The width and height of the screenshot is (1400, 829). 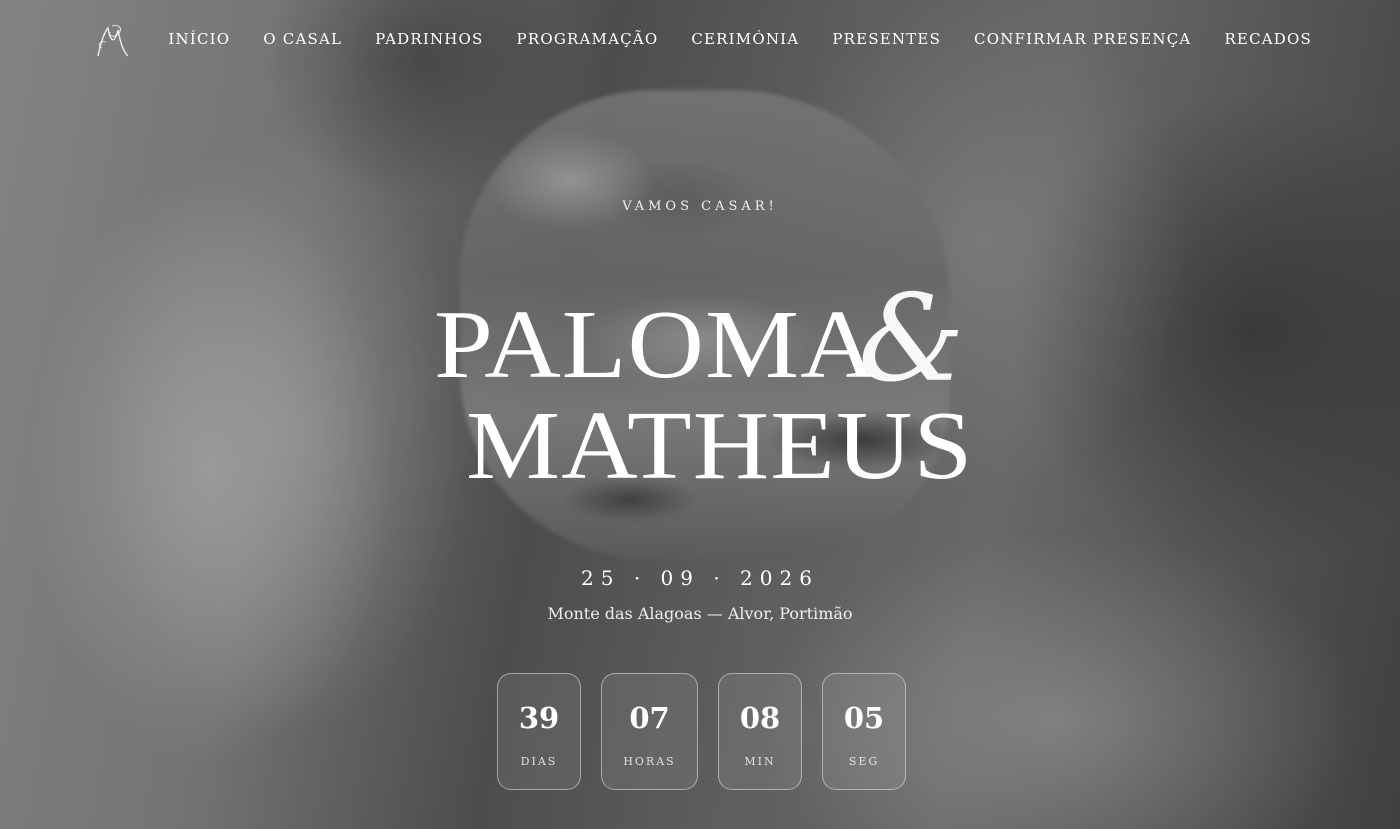 I want to click on wedding-location: Monte das Alagoas — Alvor, Portimão, so click(x=700, y=613).